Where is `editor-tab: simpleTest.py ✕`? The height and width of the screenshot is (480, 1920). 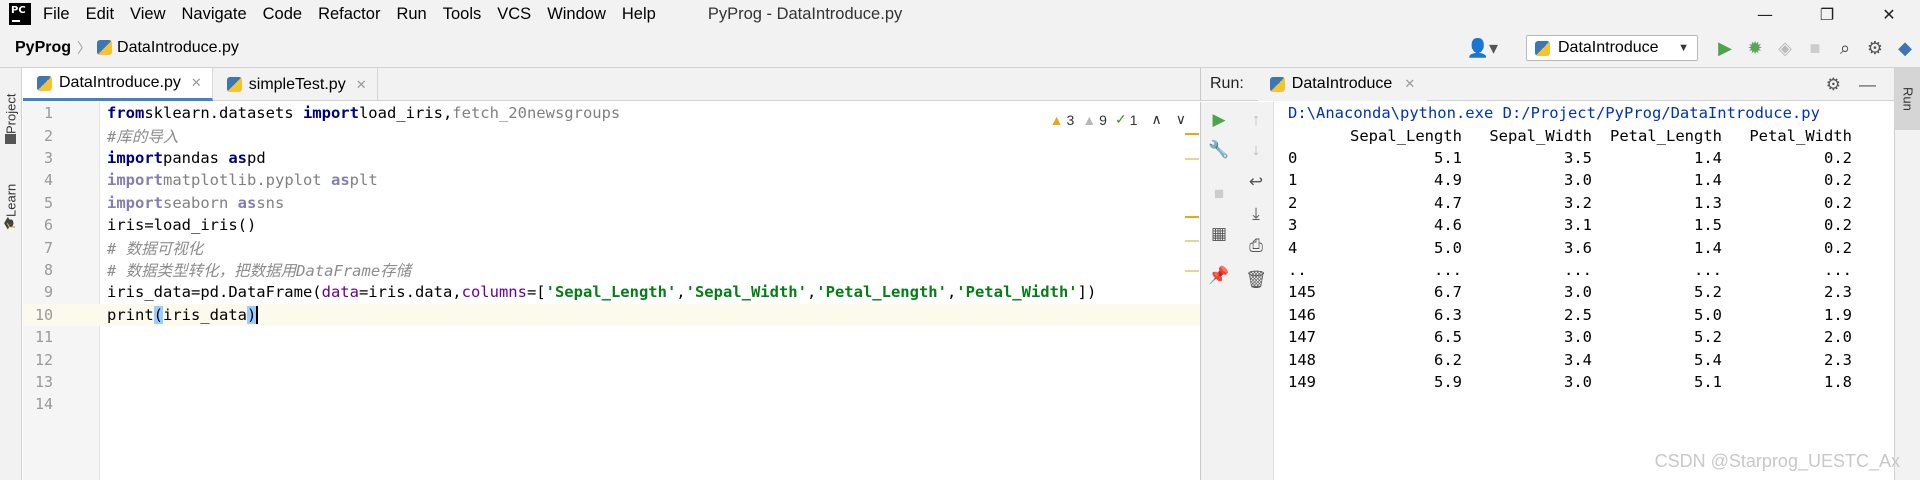 editor-tab: simpleTest.py ✕ is located at coordinates (295, 84).